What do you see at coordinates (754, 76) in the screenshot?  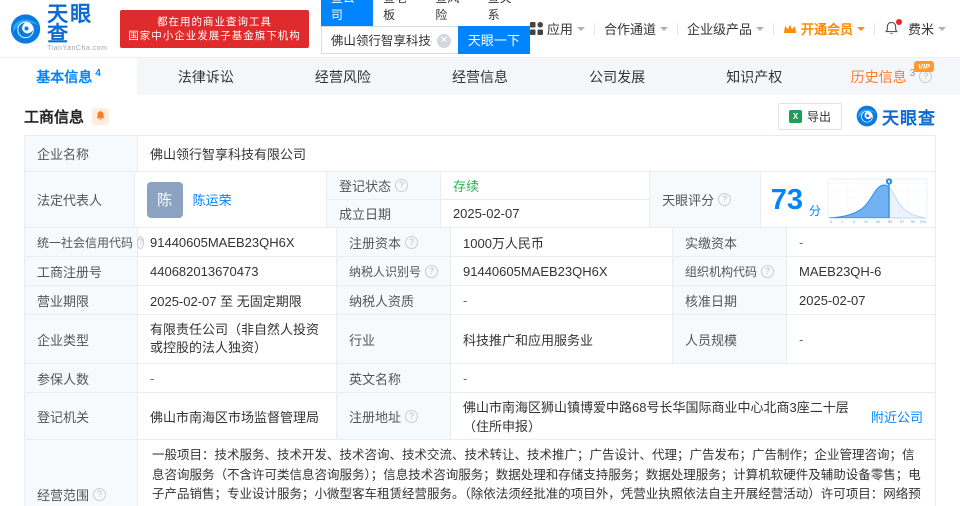 I see `tab-intellectual-property: 知识产权` at bounding box center [754, 76].